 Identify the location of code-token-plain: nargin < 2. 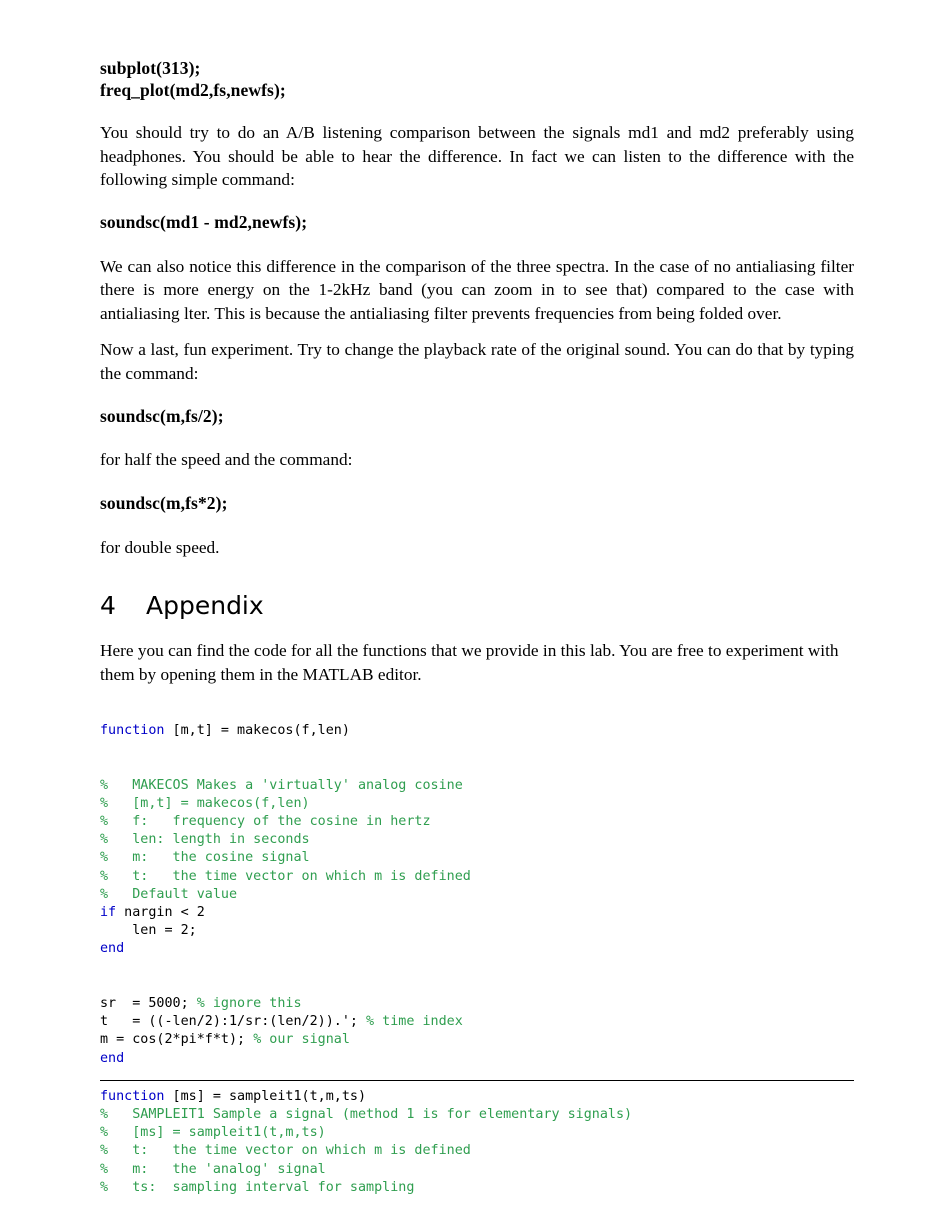
(160, 912).